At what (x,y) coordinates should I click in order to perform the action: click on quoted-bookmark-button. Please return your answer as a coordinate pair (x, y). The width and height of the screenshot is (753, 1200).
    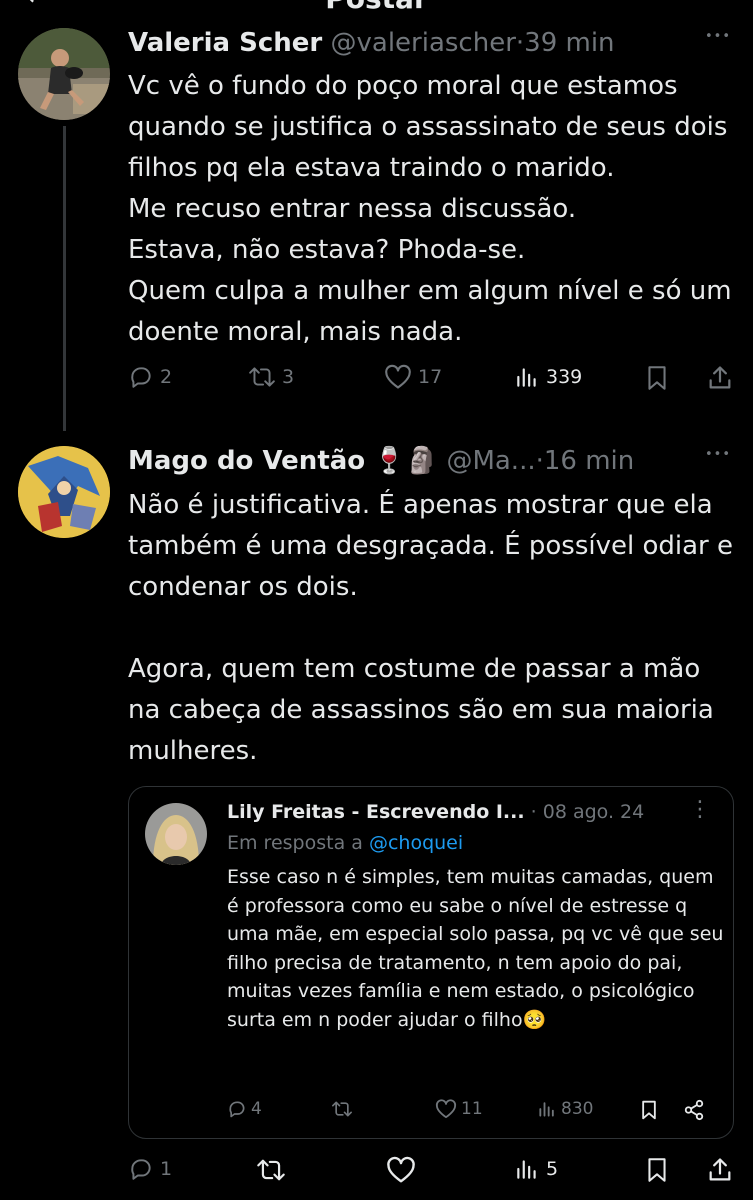
    Looking at the image, I should click on (649, 1110).